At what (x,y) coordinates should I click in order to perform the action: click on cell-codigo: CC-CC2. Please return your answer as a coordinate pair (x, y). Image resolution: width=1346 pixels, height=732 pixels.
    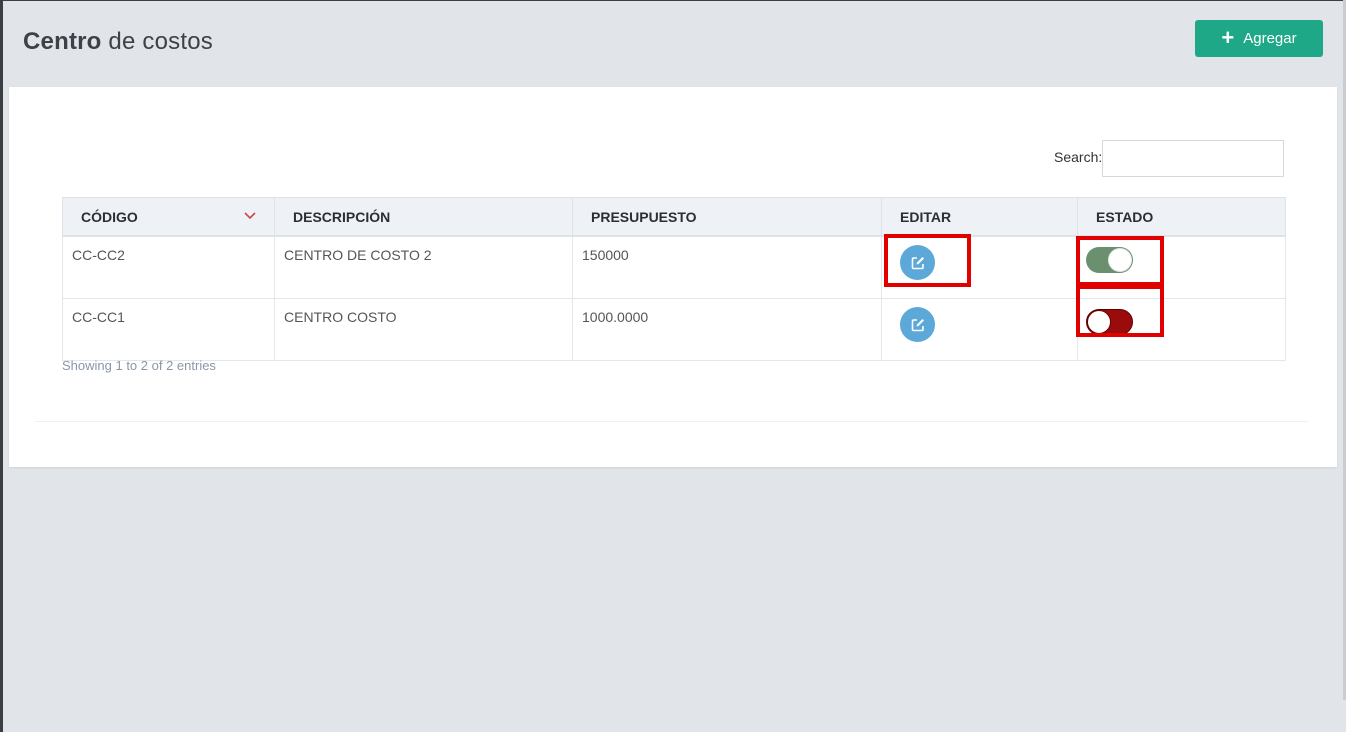
    Looking at the image, I should click on (168, 267).